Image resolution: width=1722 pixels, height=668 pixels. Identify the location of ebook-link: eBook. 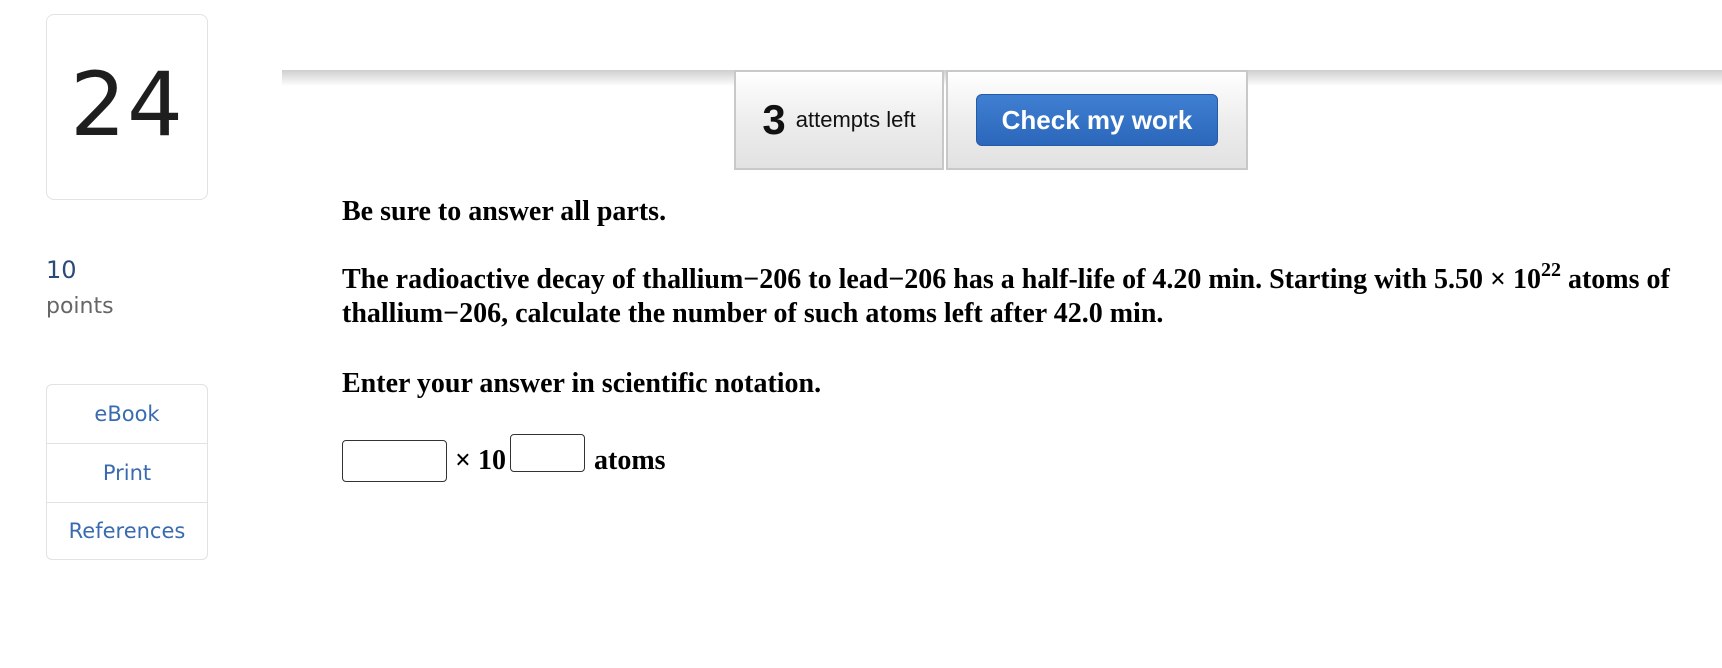
(127, 414).